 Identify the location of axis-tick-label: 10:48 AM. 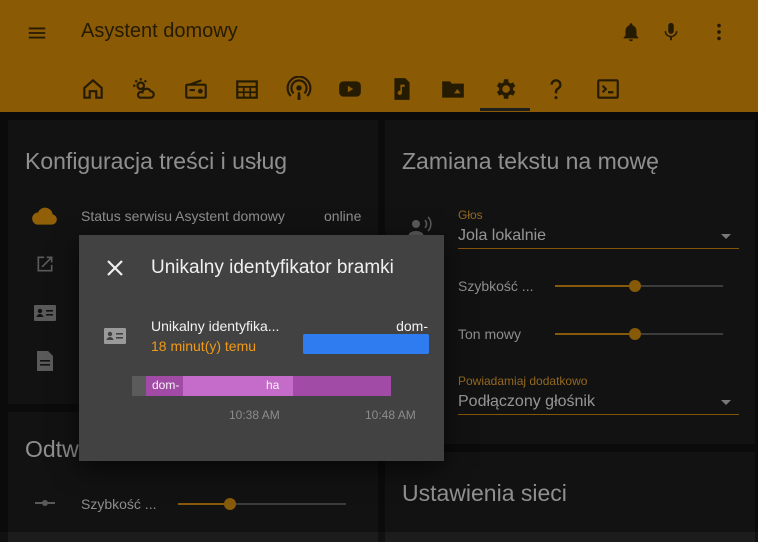
(390, 415).